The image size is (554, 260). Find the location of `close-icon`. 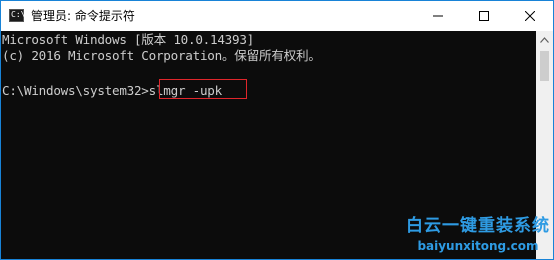

close-icon is located at coordinates (530, 16).